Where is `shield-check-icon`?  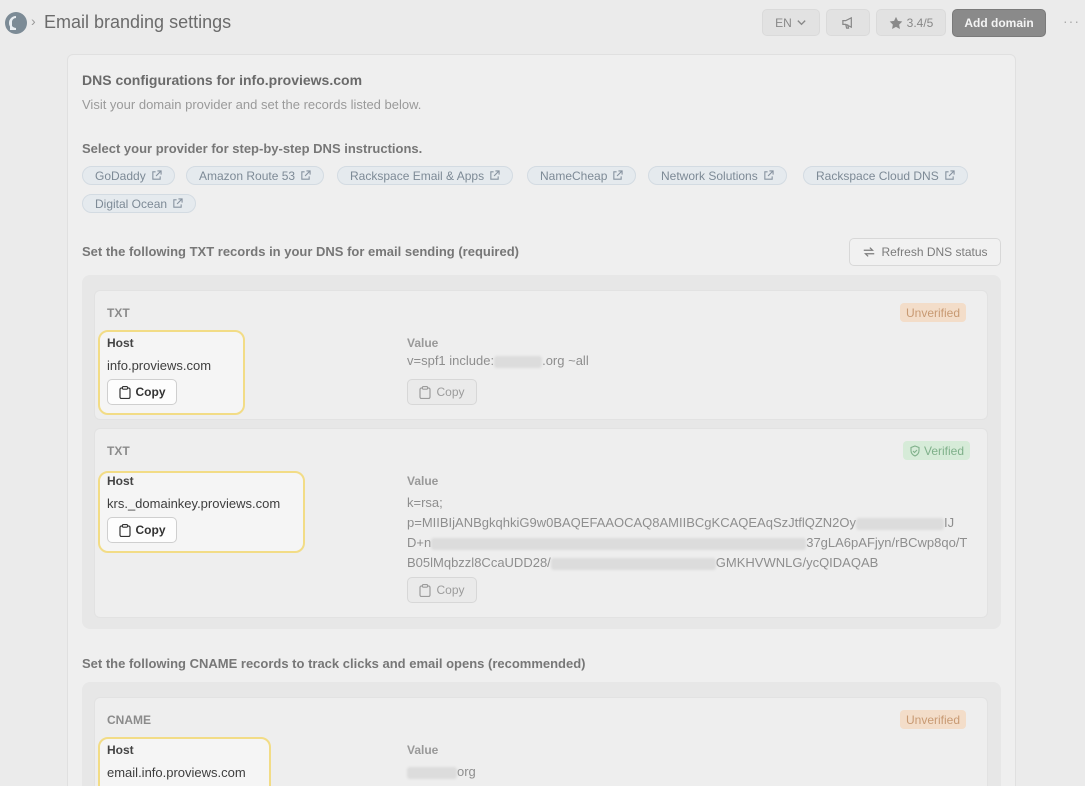 shield-check-icon is located at coordinates (915, 450).